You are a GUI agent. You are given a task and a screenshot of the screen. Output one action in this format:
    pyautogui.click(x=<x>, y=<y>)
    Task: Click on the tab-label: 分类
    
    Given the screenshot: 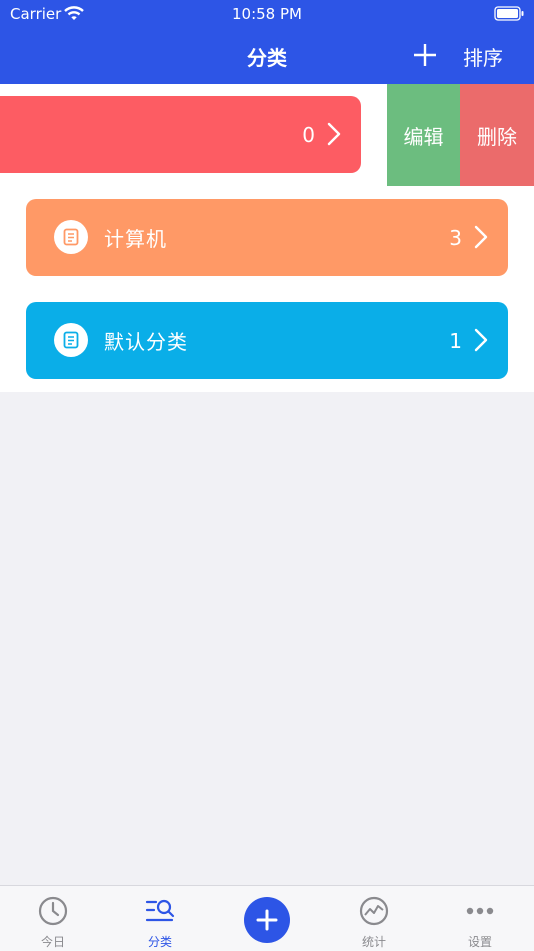 What is the action you would take?
    pyautogui.click(x=159, y=942)
    